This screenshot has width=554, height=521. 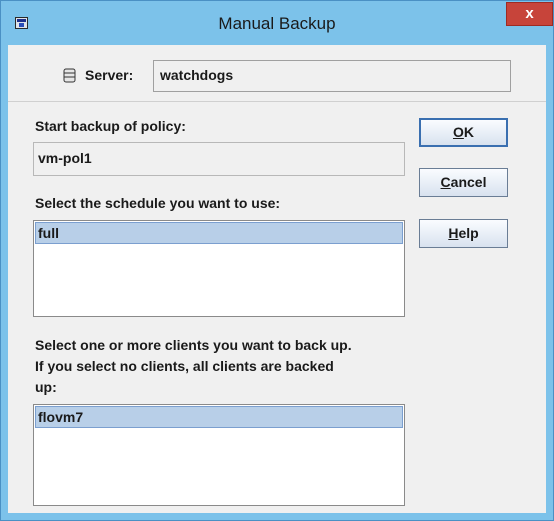 I want to click on schedule-list: full, so click(x=219, y=268).